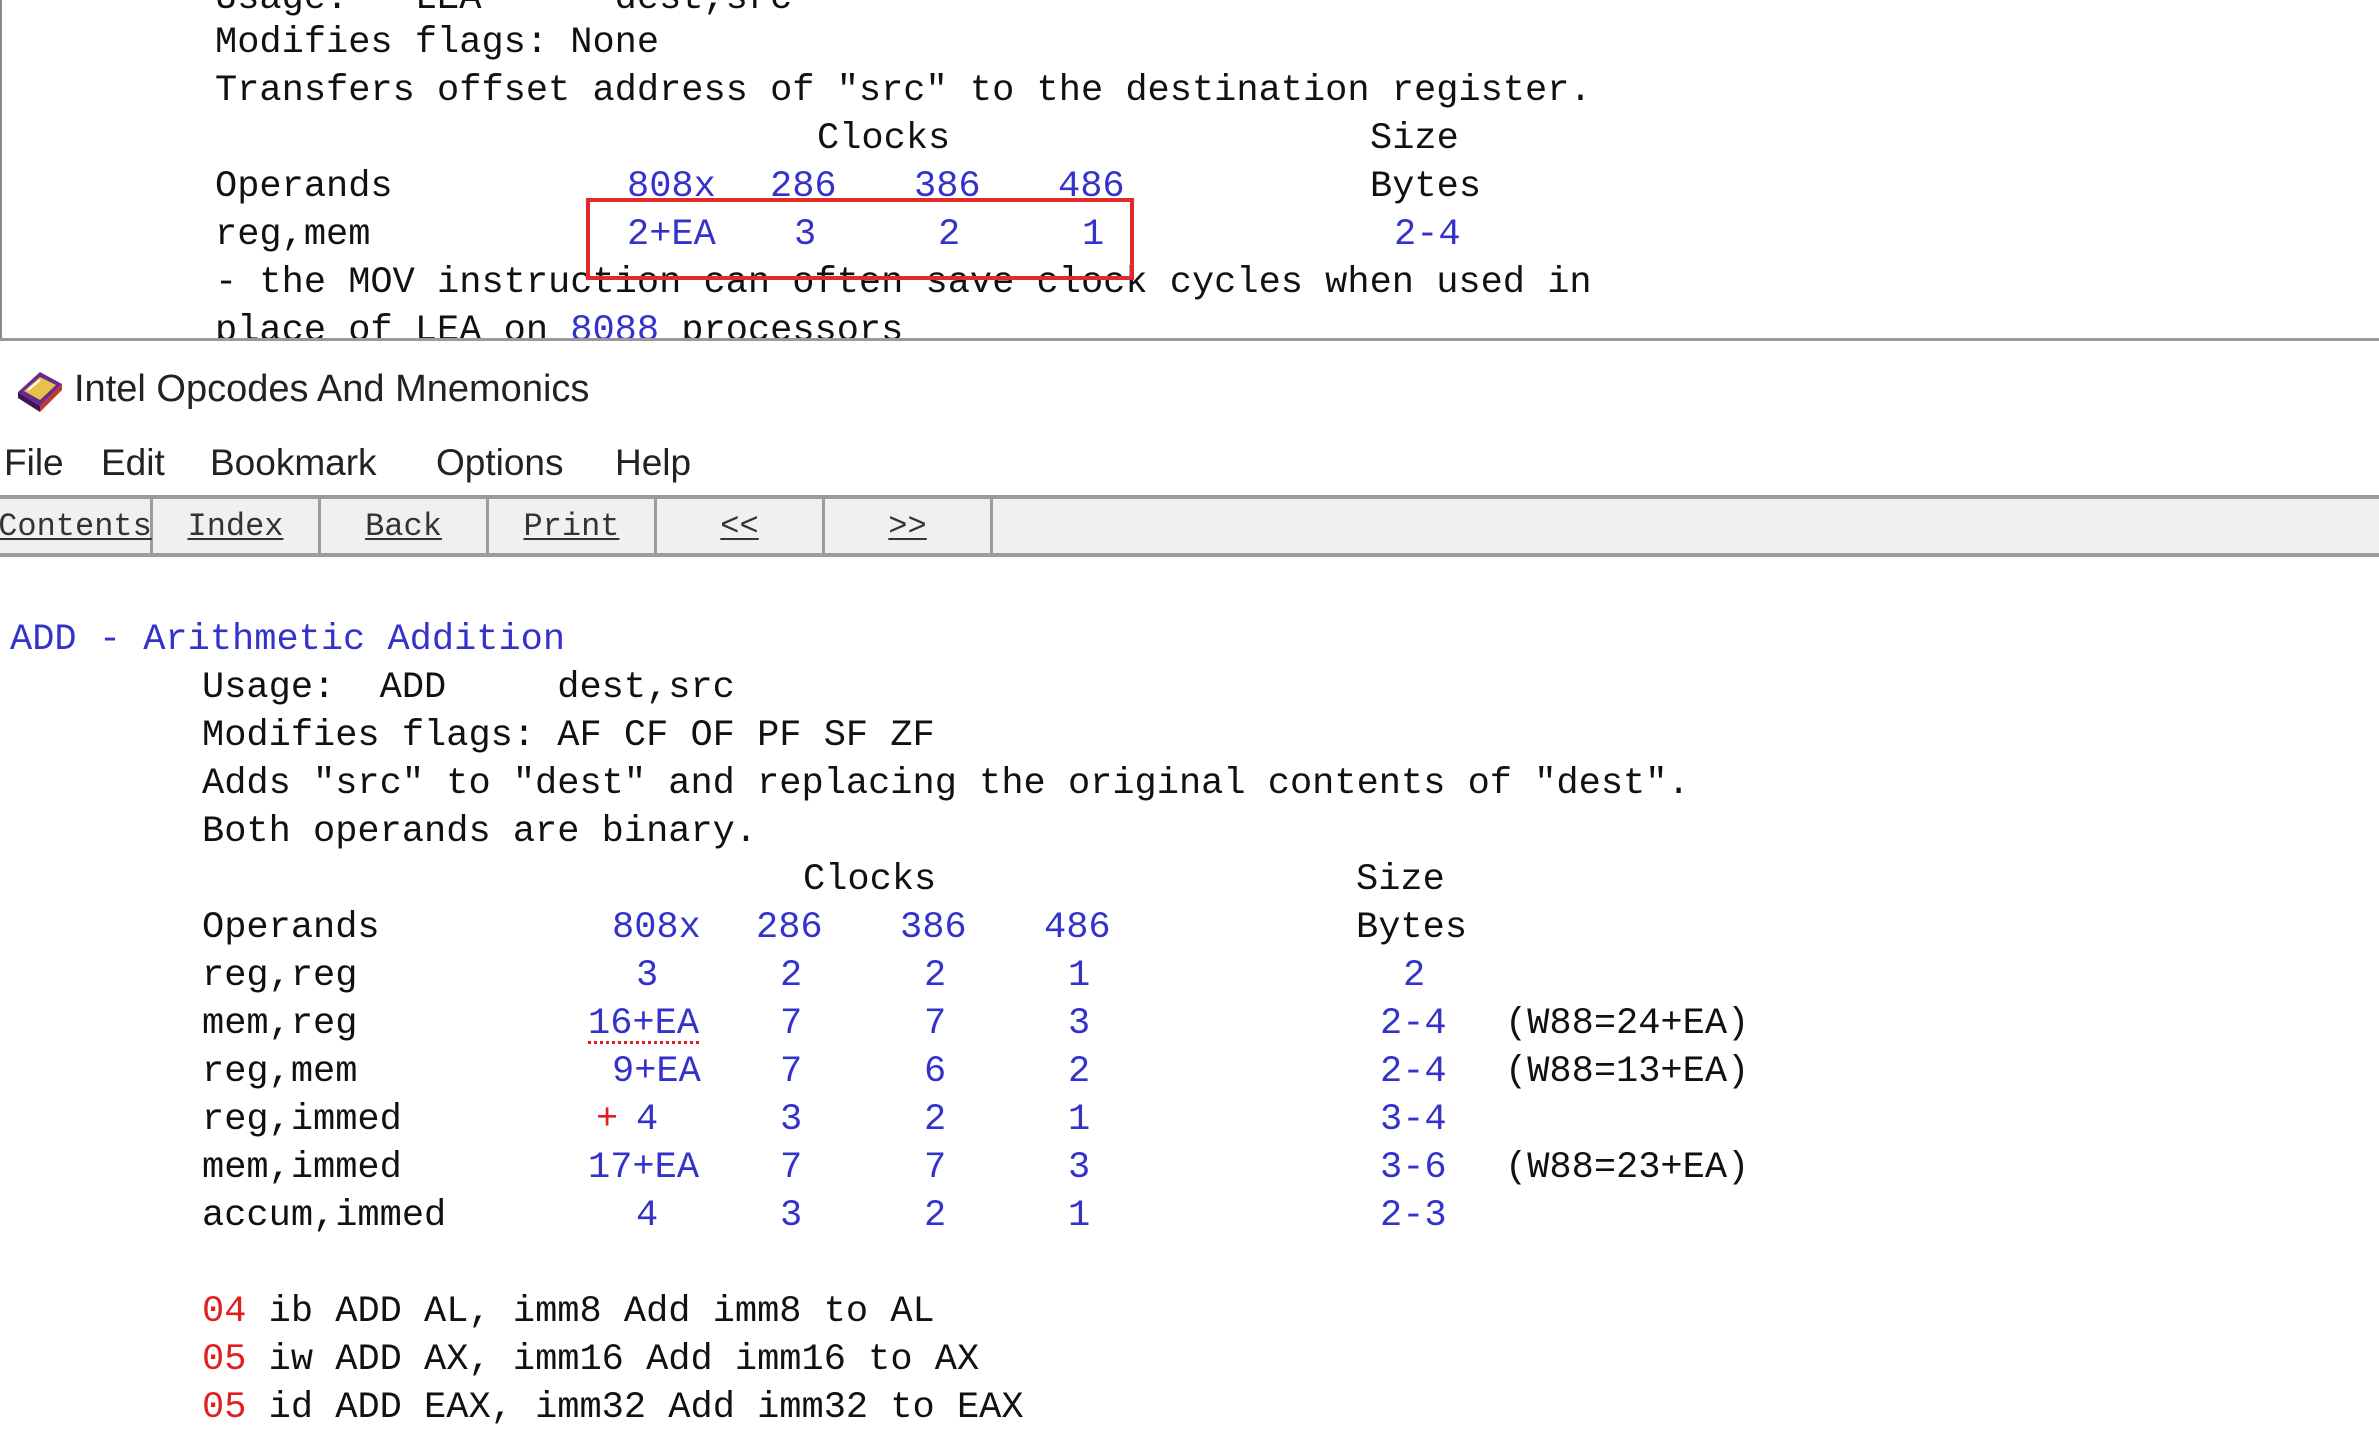 This screenshot has width=2379, height=1441. What do you see at coordinates (1627, 1072) in the screenshot?
I see `table-cell-note: (W88=13+EA)` at bounding box center [1627, 1072].